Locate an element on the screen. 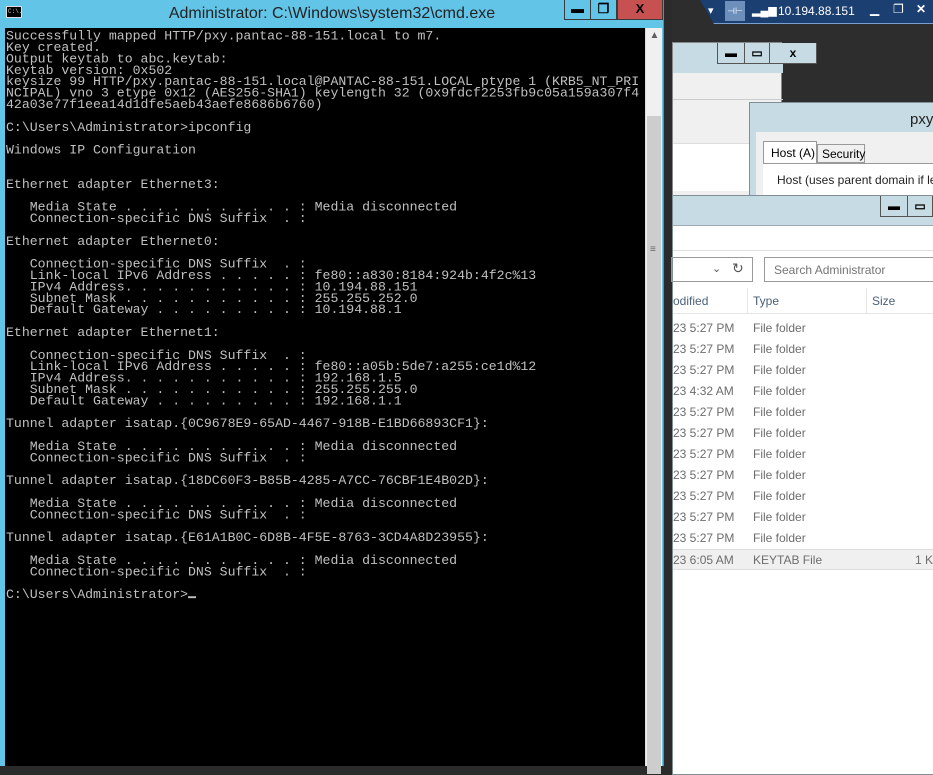 The width and height of the screenshot is (933, 775). file-type: KEYTAB File is located at coordinates (788, 560).